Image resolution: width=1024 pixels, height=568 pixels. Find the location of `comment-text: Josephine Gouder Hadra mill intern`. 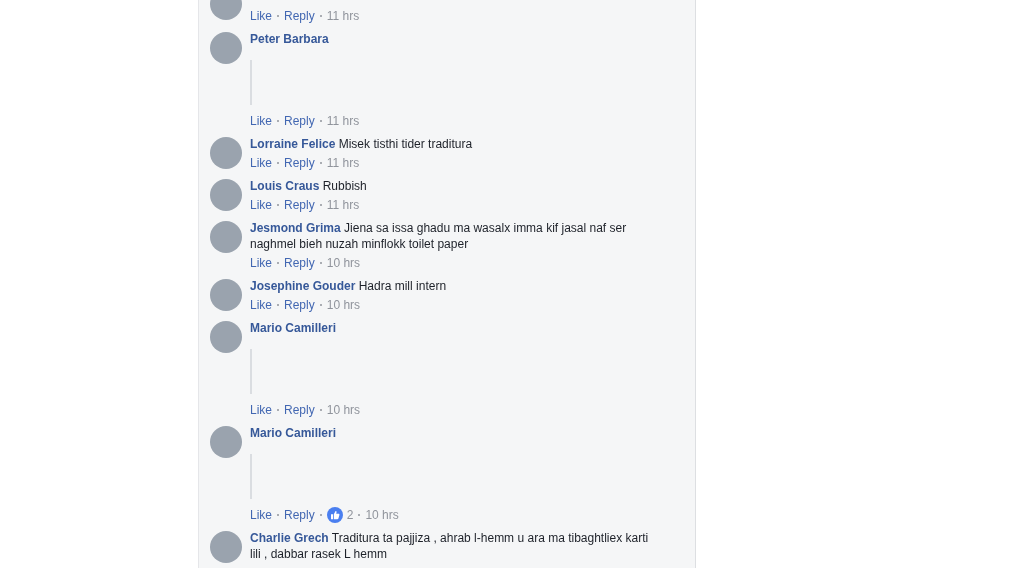

comment-text: Josephine Gouder Hadra mill intern is located at coordinates (349, 286).